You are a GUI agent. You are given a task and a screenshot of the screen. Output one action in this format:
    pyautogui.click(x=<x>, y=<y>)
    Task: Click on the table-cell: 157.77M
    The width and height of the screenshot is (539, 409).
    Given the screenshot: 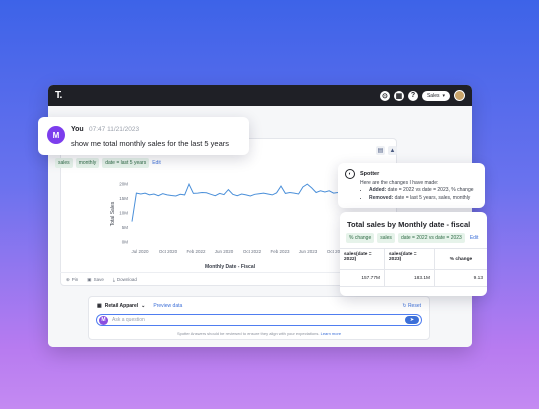 What is the action you would take?
    pyautogui.click(x=362, y=278)
    